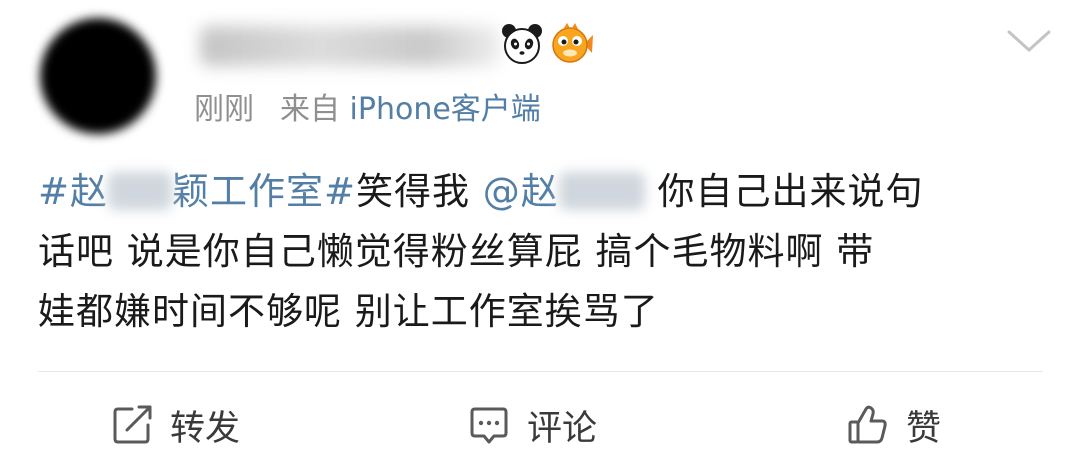 This screenshot has width=1080, height=458. I want to click on post-meta: 刚刚 来自 iPhone客户端, so click(367, 110).